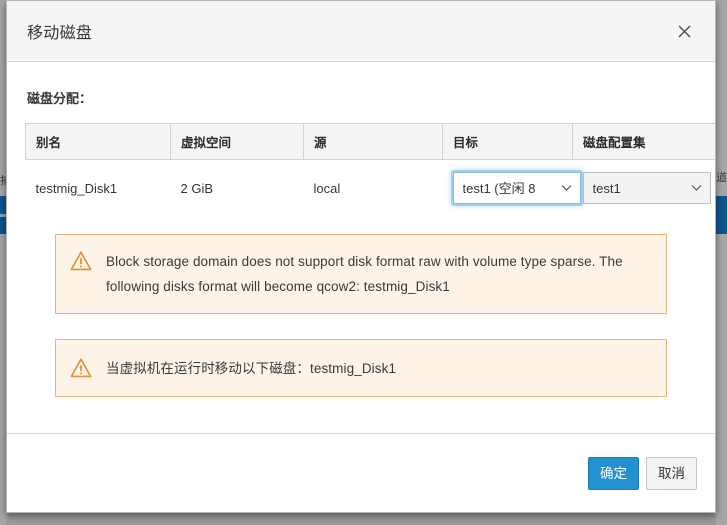 The image size is (727, 525). What do you see at coordinates (721, 215) in the screenshot?
I see `backdrop-right-nav-item` at bounding box center [721, 215].